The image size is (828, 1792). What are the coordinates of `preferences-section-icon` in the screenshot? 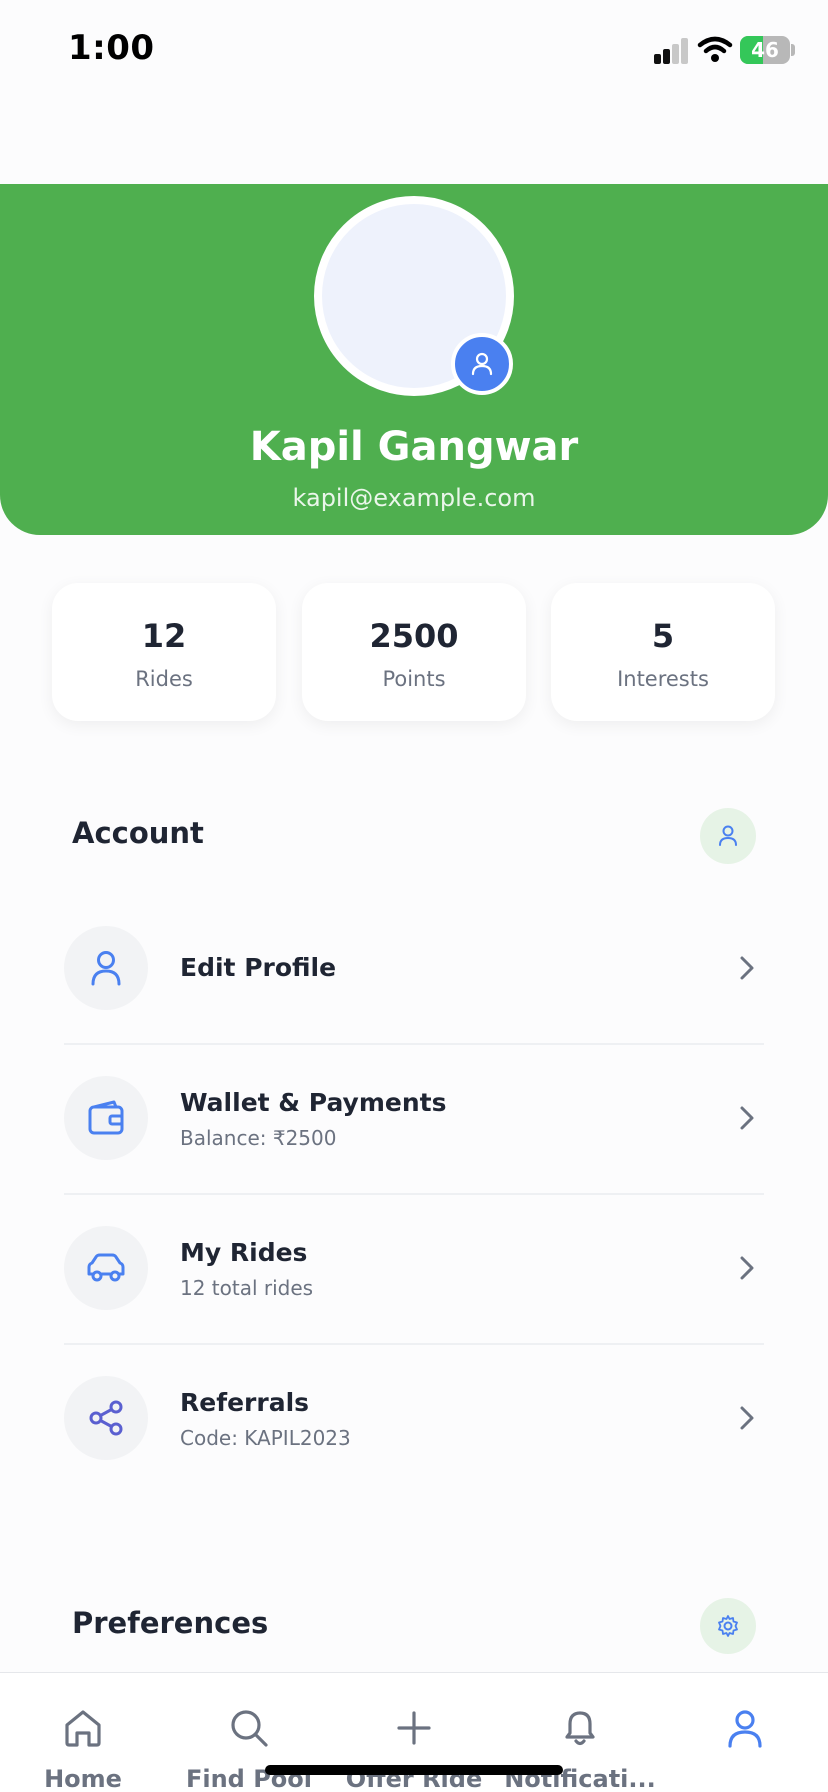 It's located at (728, 1626).